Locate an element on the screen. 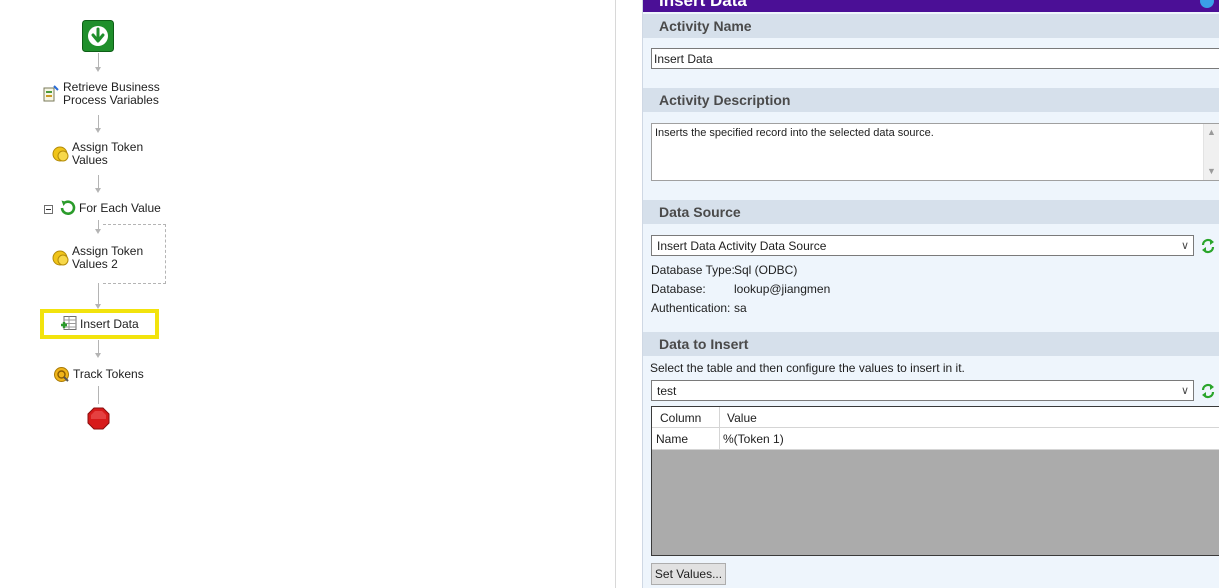  activity-name-section-header: Activity Name is located at coordinates (931, 26).